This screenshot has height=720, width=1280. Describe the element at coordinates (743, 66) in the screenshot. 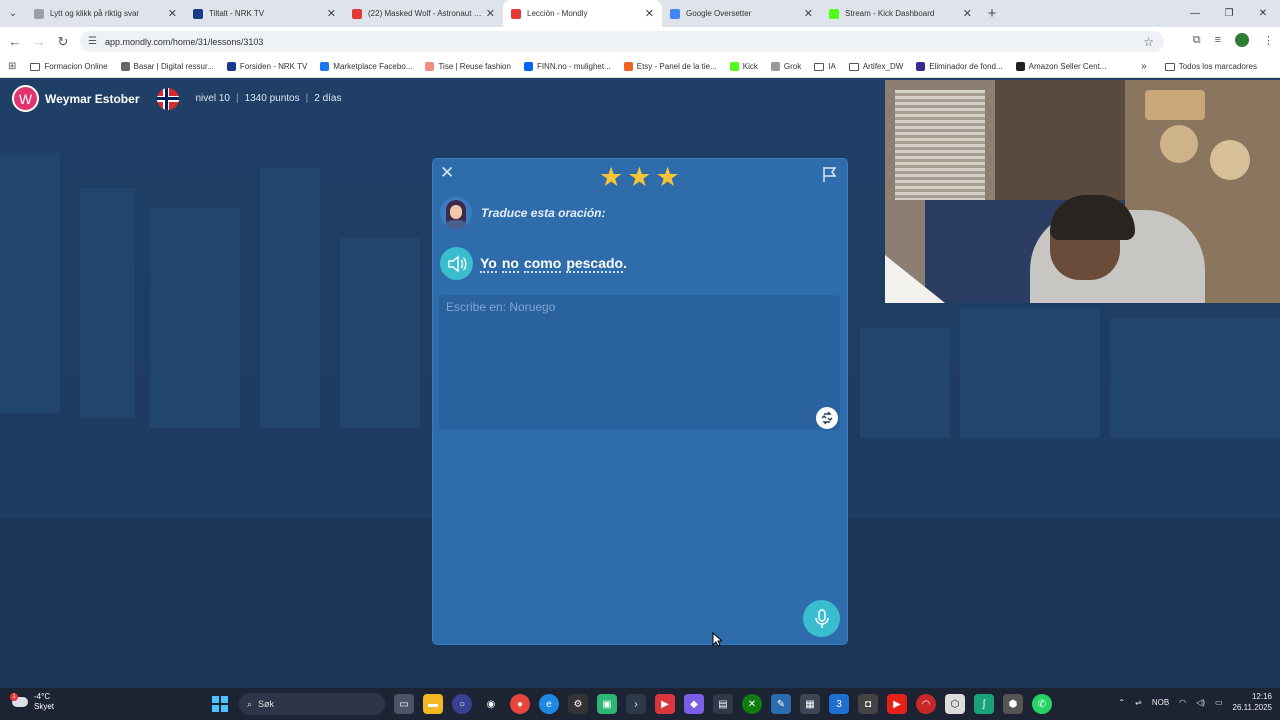

I see `bookmark-item: Kick` at that location.